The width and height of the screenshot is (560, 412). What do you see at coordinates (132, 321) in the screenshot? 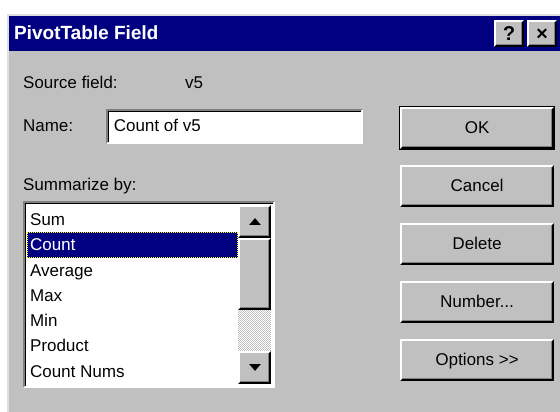
I see `list-item: Min` at bounding box center [132, 321].